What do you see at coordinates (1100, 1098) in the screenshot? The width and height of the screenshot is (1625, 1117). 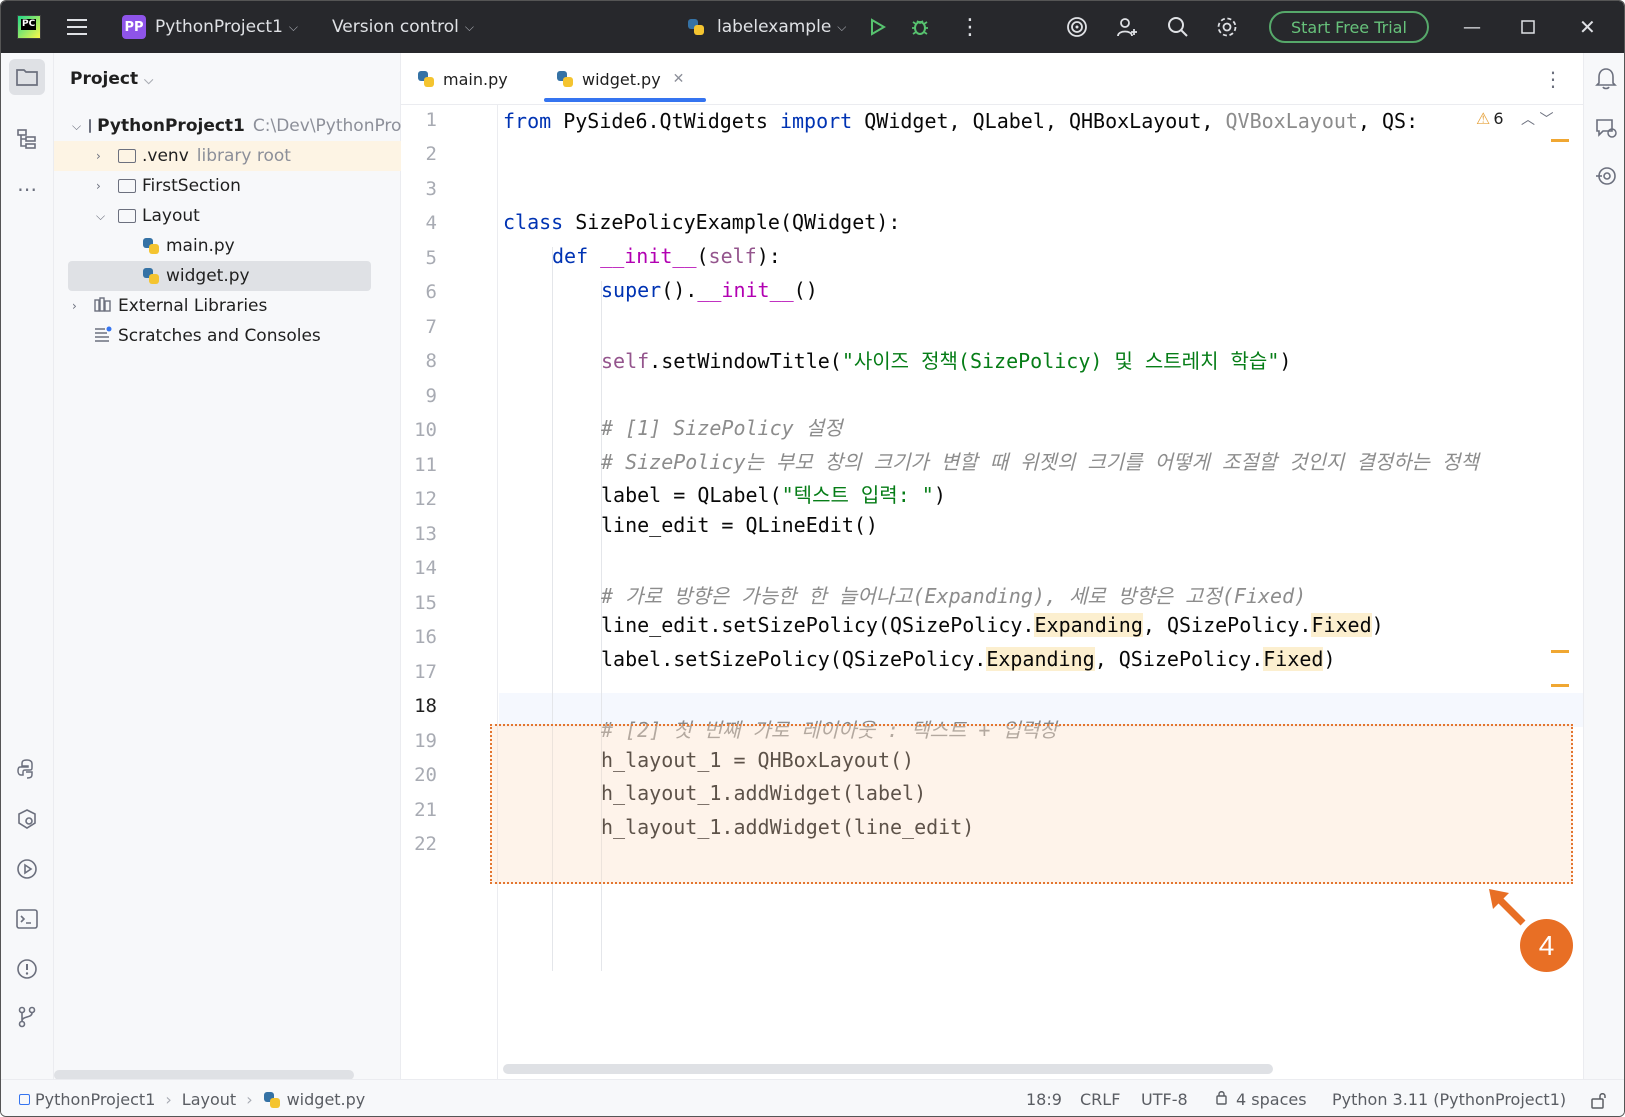 I see `line-ending: CRLF` at bounding box center [1100, 1098].